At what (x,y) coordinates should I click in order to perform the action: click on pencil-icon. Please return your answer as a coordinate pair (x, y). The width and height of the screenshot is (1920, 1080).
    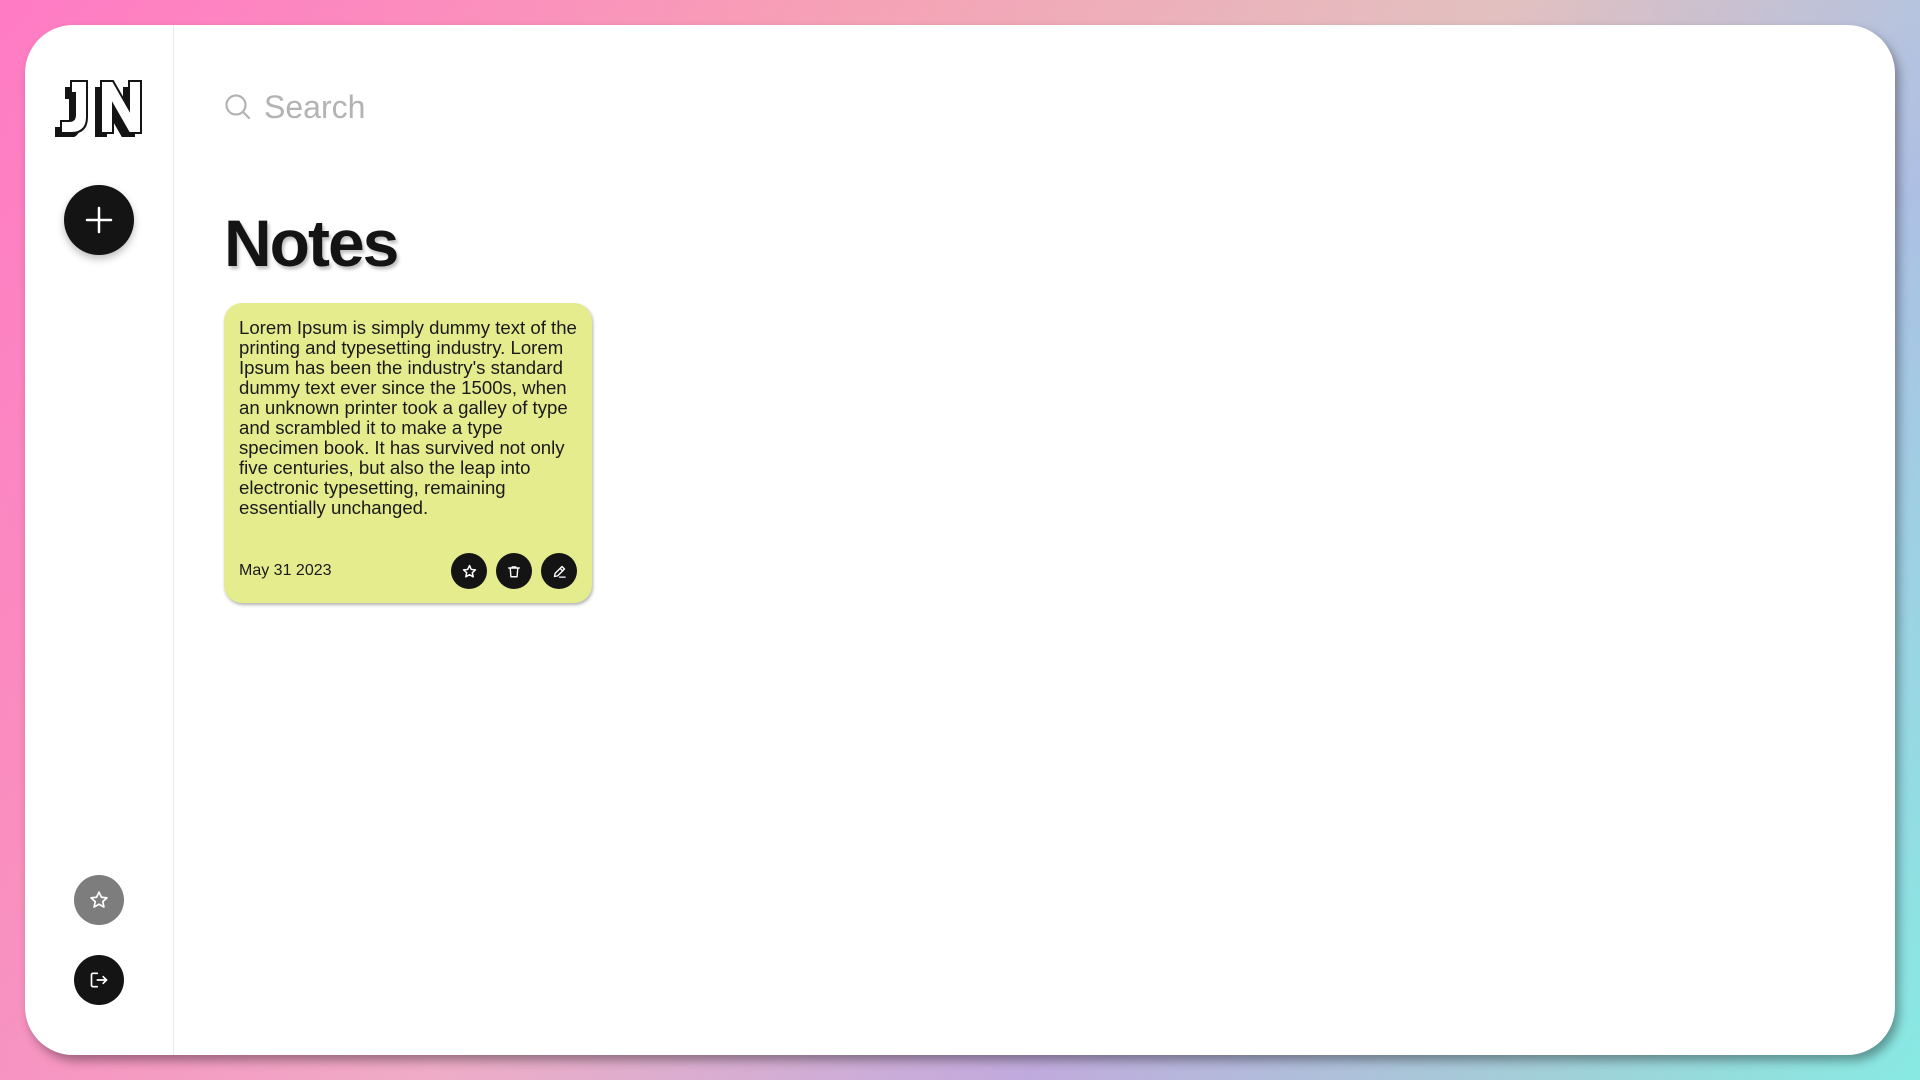
    Looking at the image, I should click on (559, 571).